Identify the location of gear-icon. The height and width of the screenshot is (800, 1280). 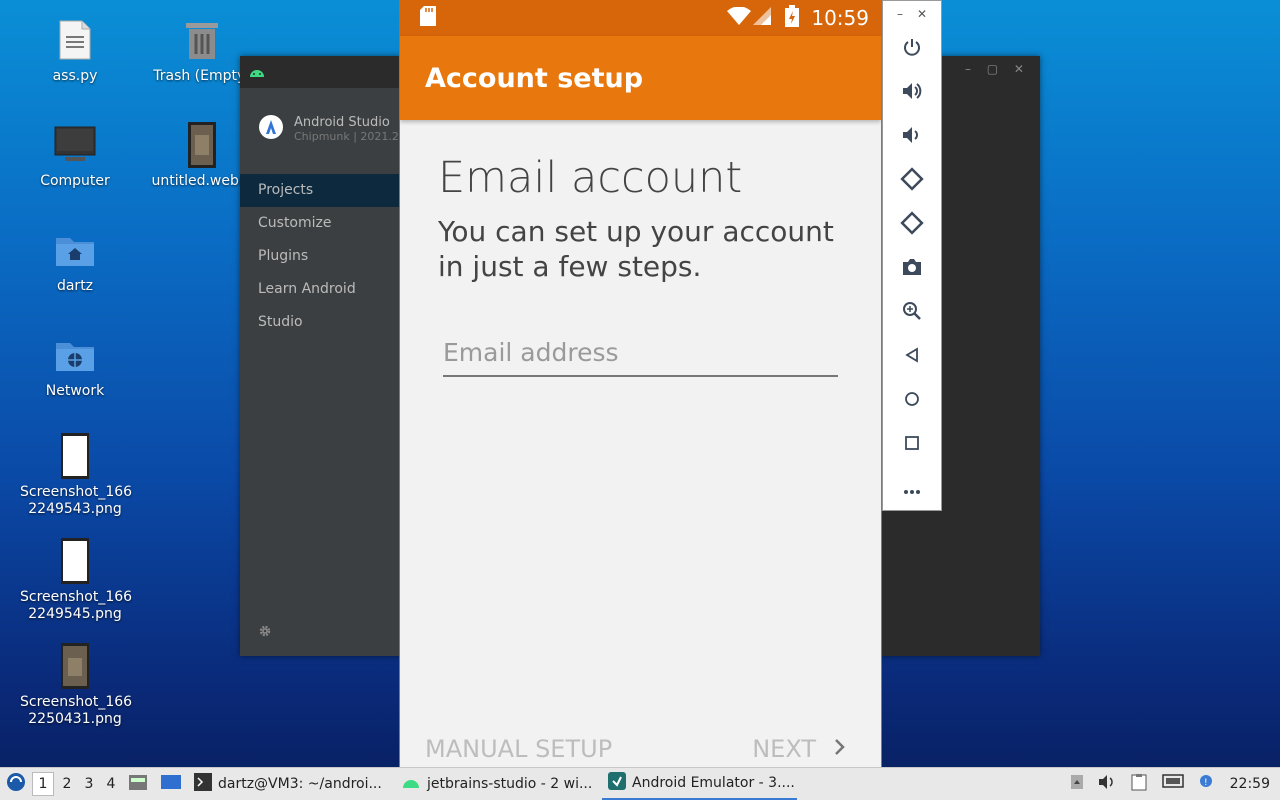
(265, 632).